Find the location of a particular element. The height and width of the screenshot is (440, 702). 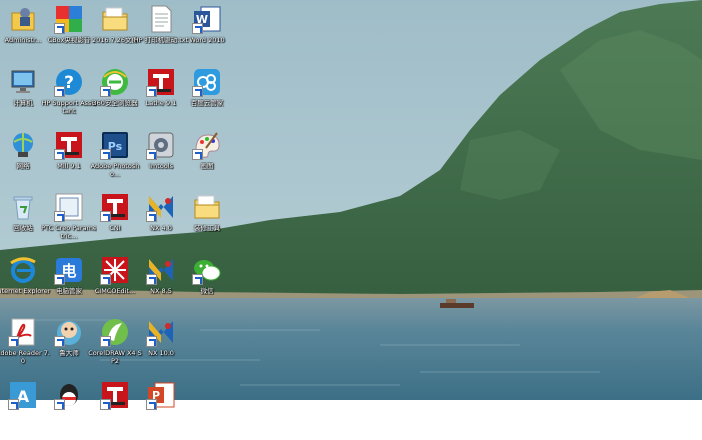

desktop-icon: Internet Explorer is located at coordinates (25, 284).